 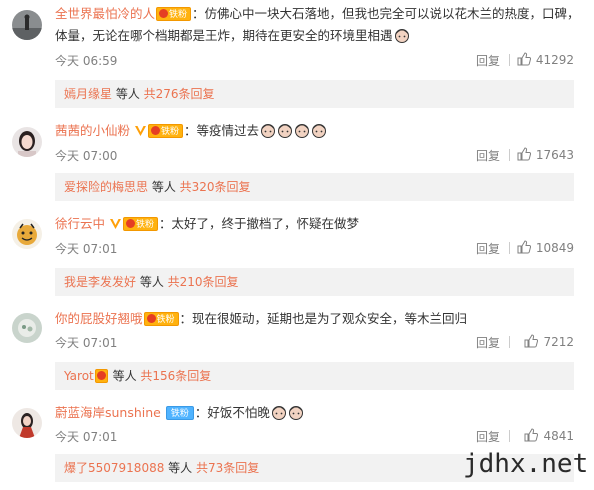 I want to click on reply-summary: Yarot 等人 共156条回复, so click(x=314, y=376).